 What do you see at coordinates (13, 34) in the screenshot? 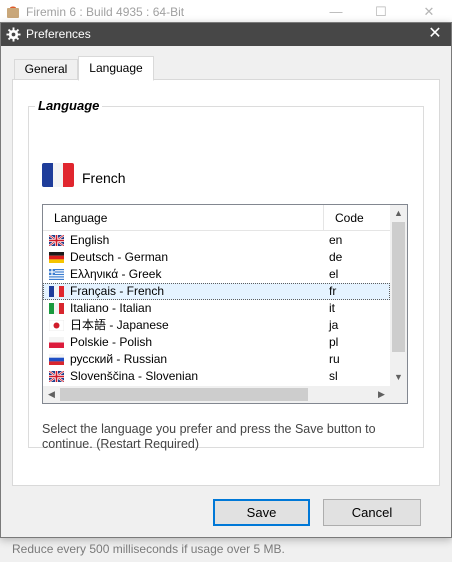
I see `gear-icon` at bounding box center [13, 34].